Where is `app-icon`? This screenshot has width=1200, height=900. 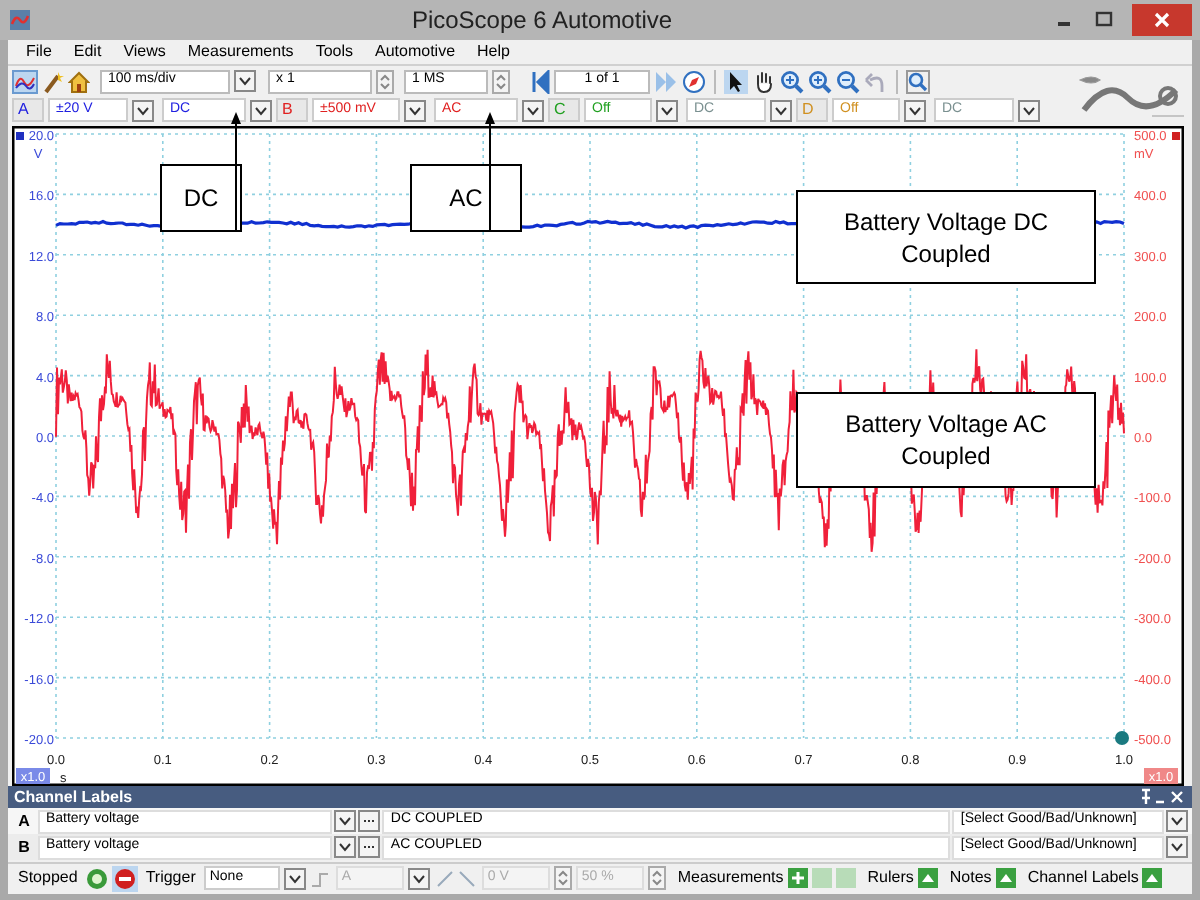
app-icon is located at coordinates (20, 20).